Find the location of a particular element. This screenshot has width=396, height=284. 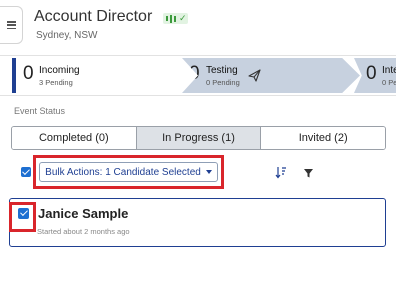

candidate-name: Janice Sample is located at coordinates (83, 213).